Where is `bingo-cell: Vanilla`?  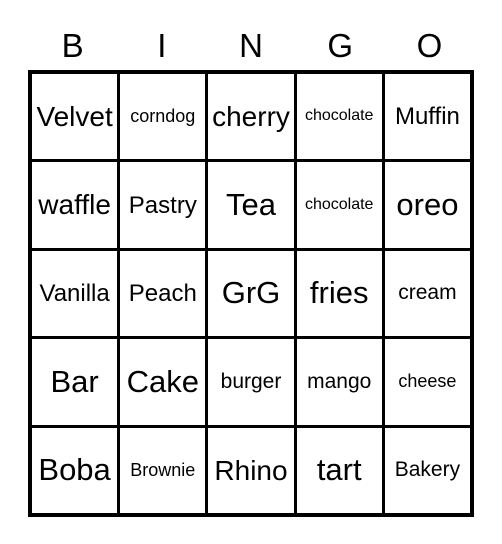 bingo-cell: Vanilla is located at coordinates (75, 293).